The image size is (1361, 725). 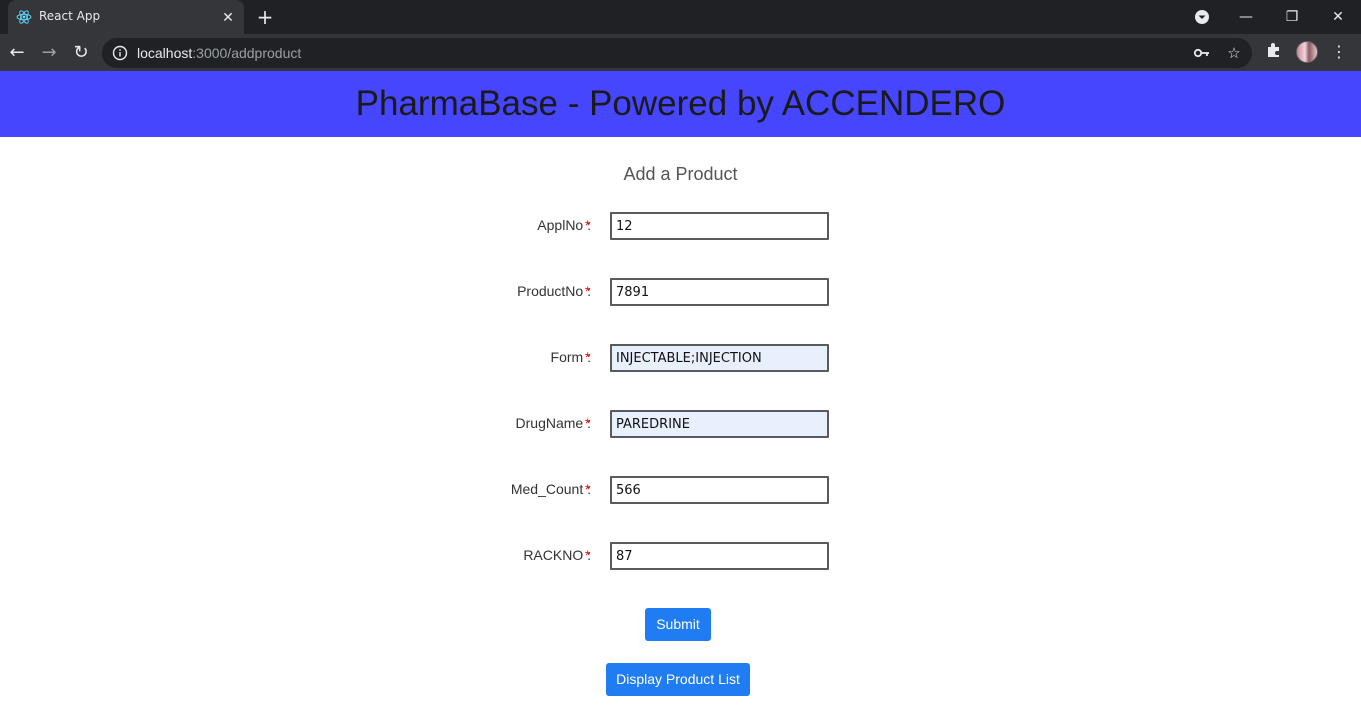 I want to click on back-button: ←, so click(x=17, y=53).